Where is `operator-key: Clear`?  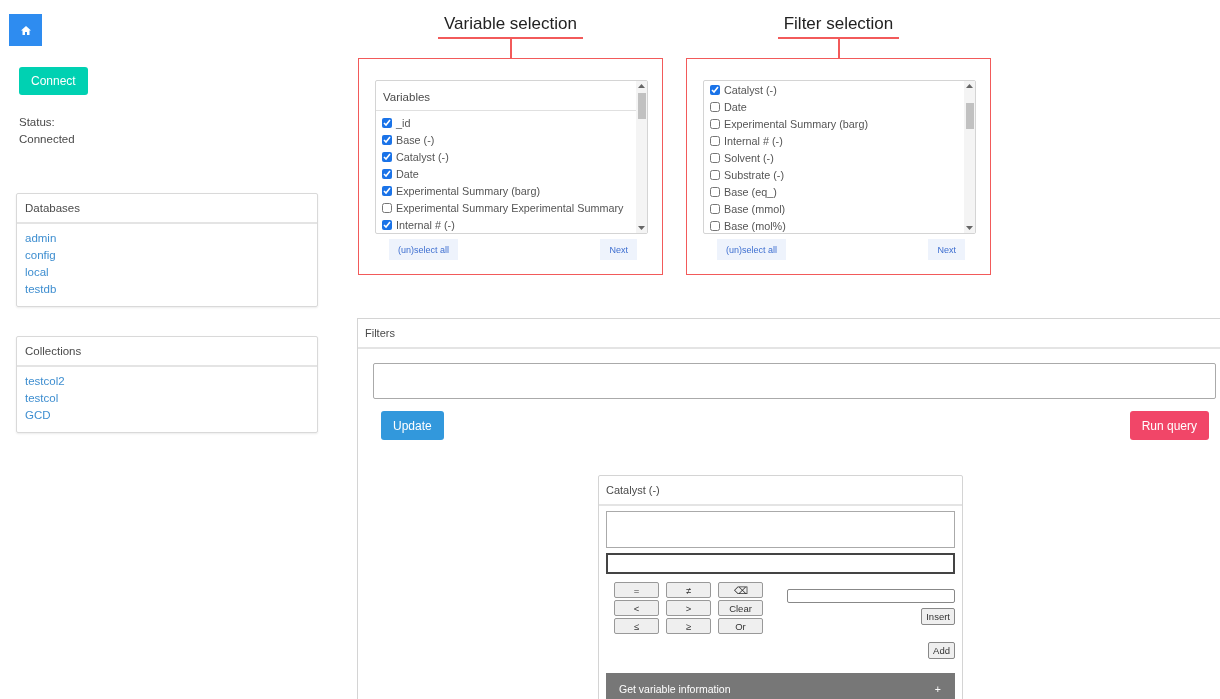
operator-key: Clear is located at coordinates (740, 608).